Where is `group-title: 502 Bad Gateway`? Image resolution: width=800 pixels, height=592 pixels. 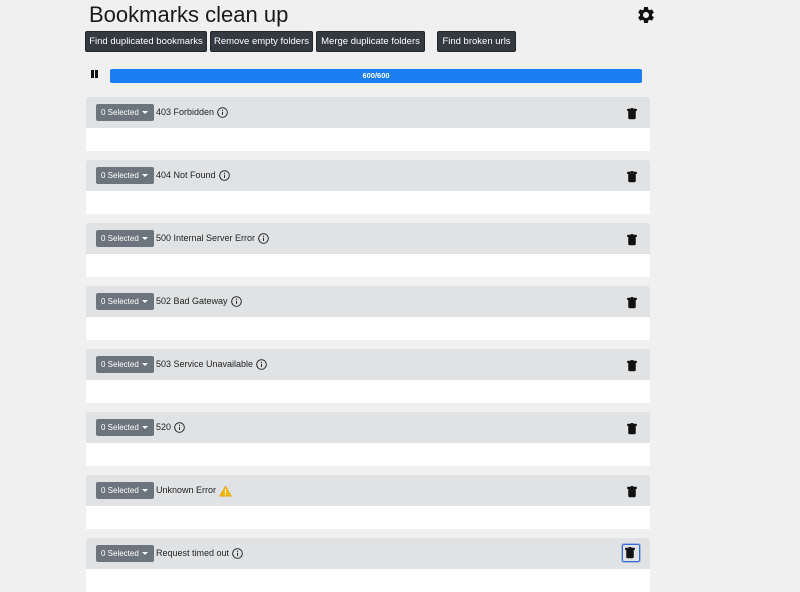 group-title: 502 Bad Gateway is located at coordinates (199, 301).